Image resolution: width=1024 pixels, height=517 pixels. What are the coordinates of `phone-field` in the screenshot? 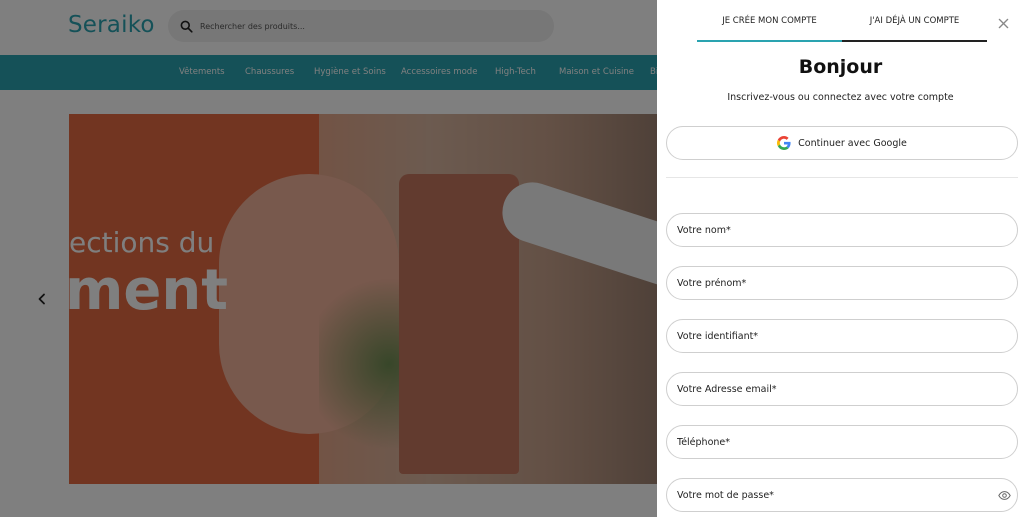 It's located at (827, 442).